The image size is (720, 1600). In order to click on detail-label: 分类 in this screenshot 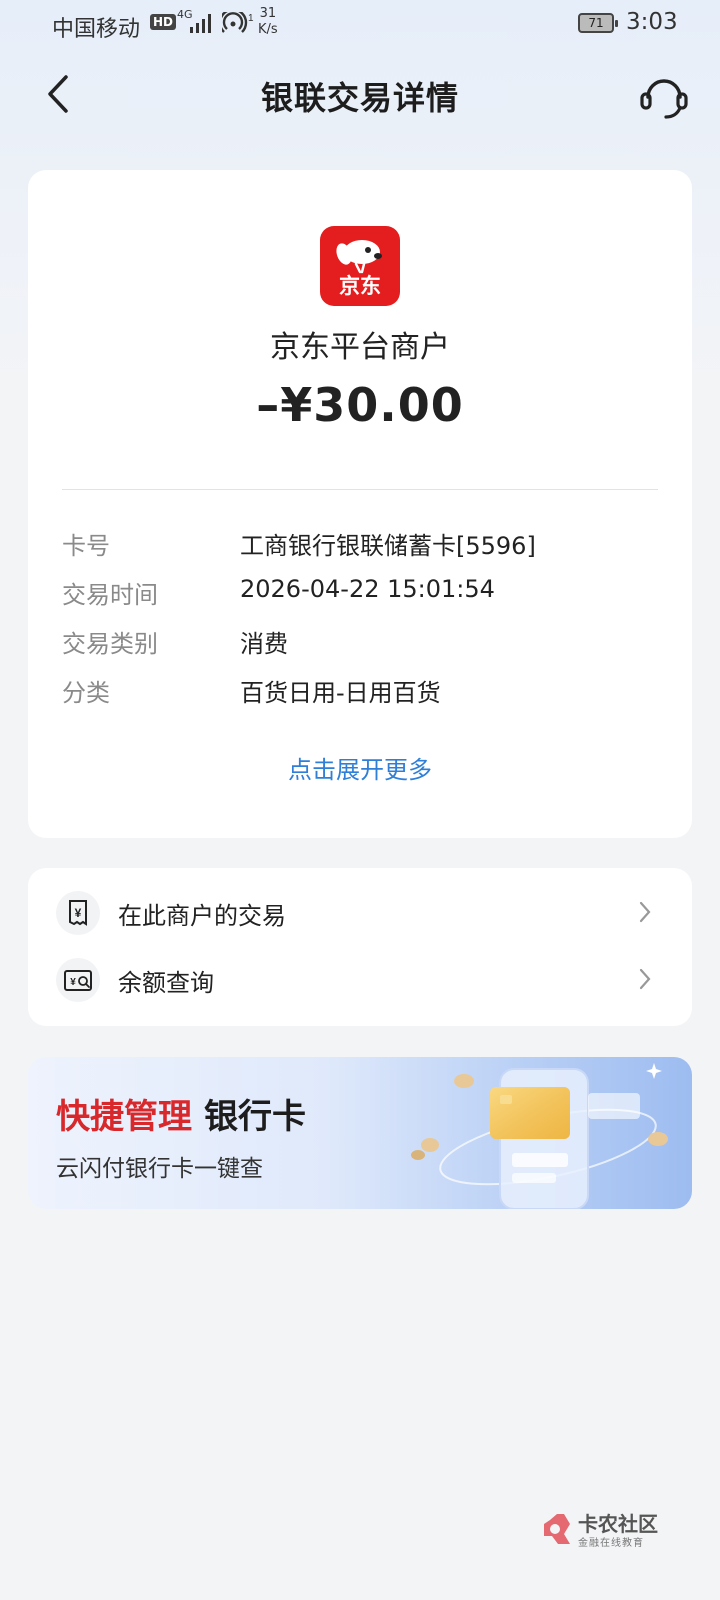, I will do `click(86, 693)`.